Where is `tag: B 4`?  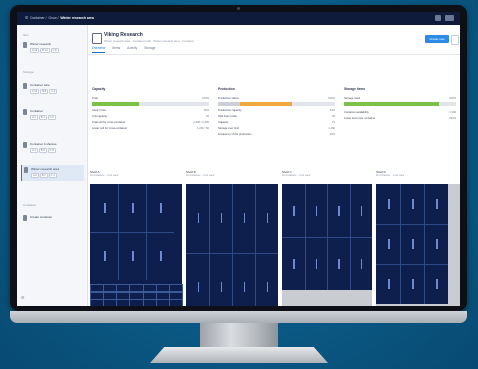 tag: B 4 is located at coordinates (42, 117).